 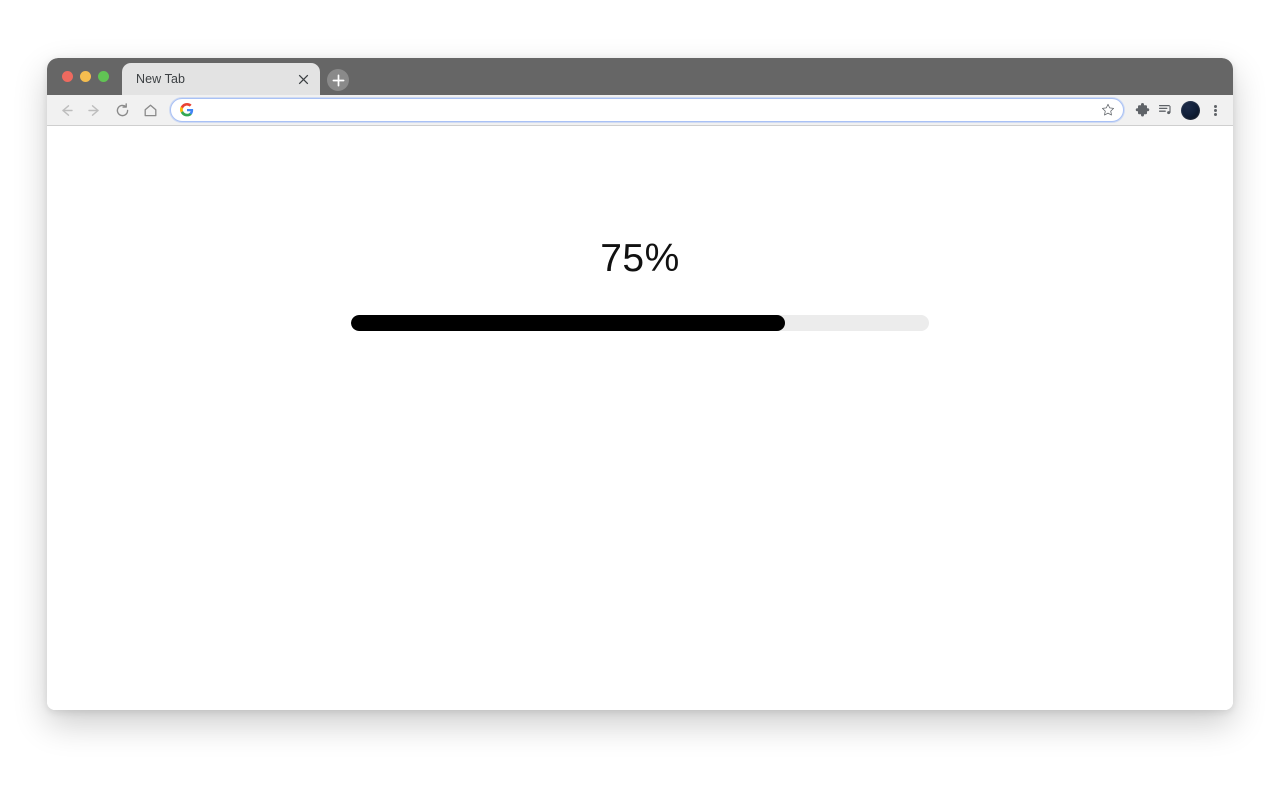 What do you see at coordinates (150, 110) in the screenshot?
I see `home-icon` at bounding box center [150, 110].